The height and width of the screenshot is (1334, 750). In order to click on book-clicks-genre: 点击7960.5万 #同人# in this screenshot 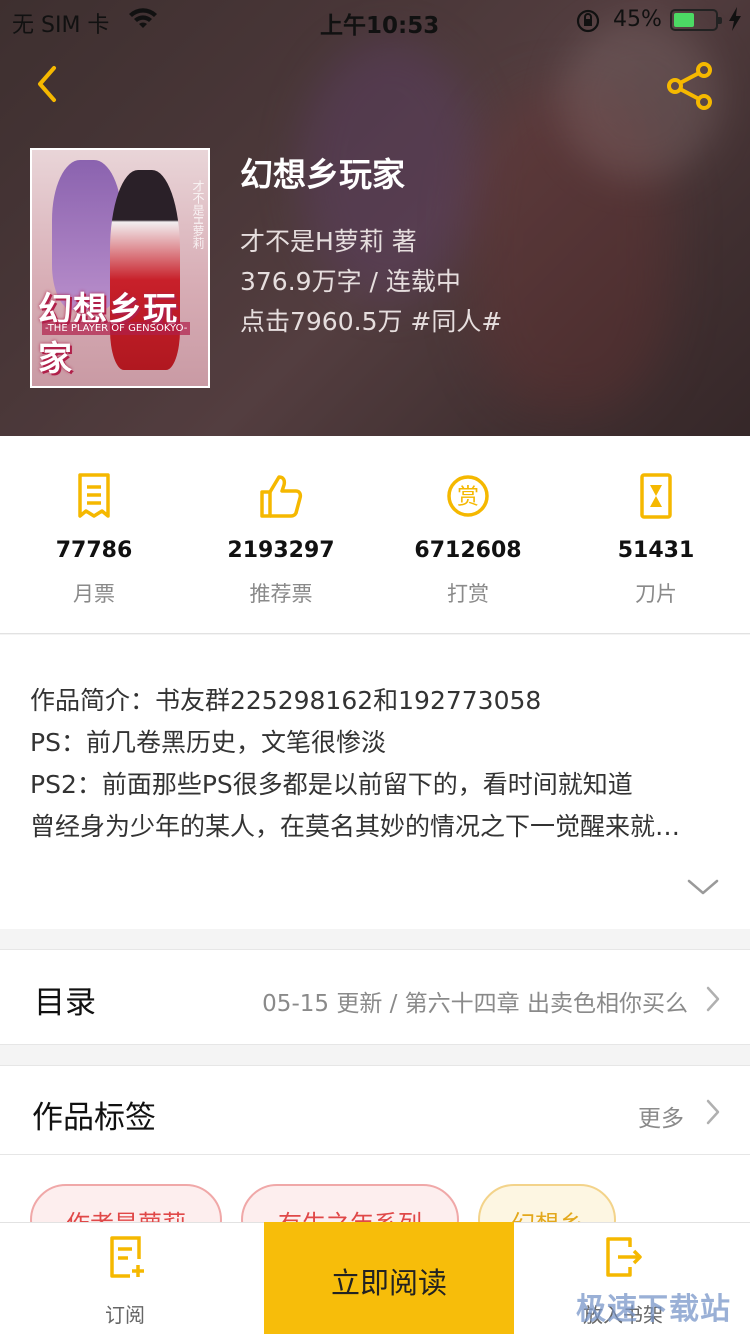, I will do `click(371, 321)`.